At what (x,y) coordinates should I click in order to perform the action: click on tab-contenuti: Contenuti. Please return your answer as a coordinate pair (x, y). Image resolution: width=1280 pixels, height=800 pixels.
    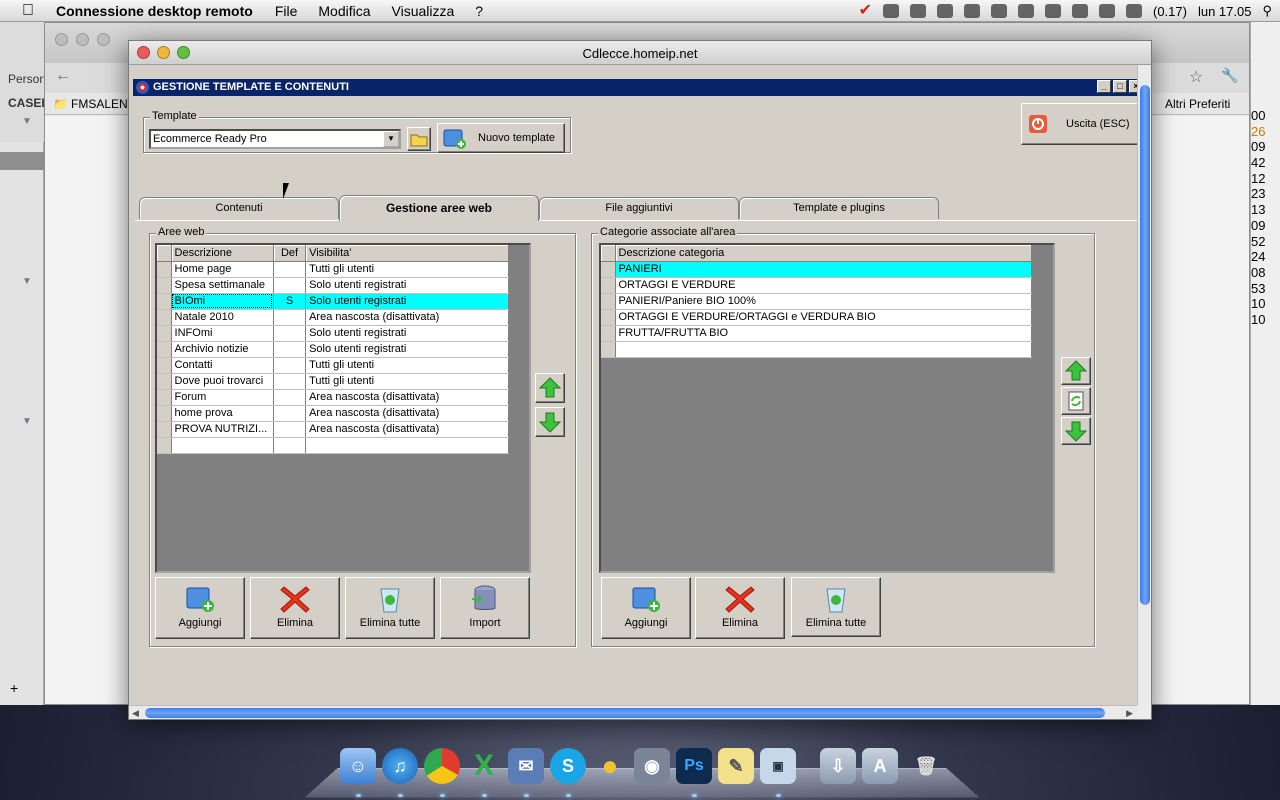
    Looking at the image, I should click on (239, 208).